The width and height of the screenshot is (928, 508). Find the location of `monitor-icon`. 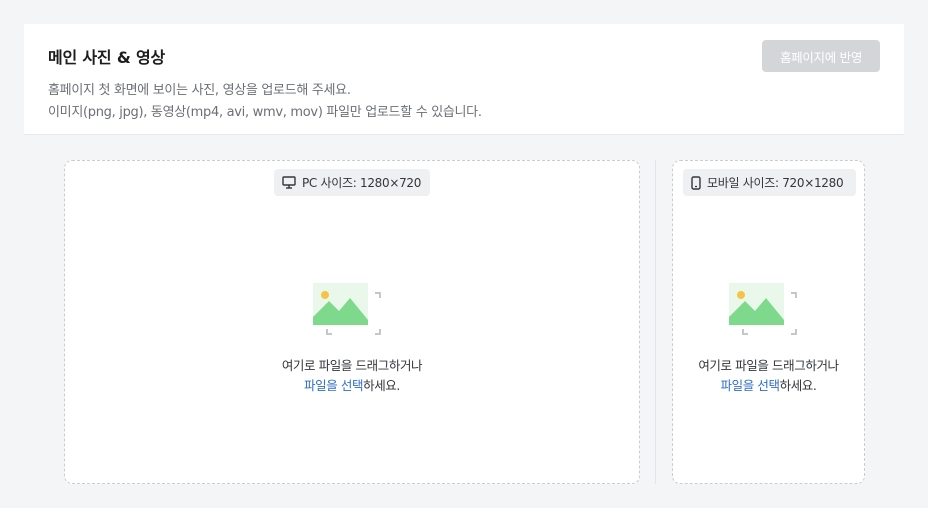

monitor-icon is located at coordinates (289, 182).